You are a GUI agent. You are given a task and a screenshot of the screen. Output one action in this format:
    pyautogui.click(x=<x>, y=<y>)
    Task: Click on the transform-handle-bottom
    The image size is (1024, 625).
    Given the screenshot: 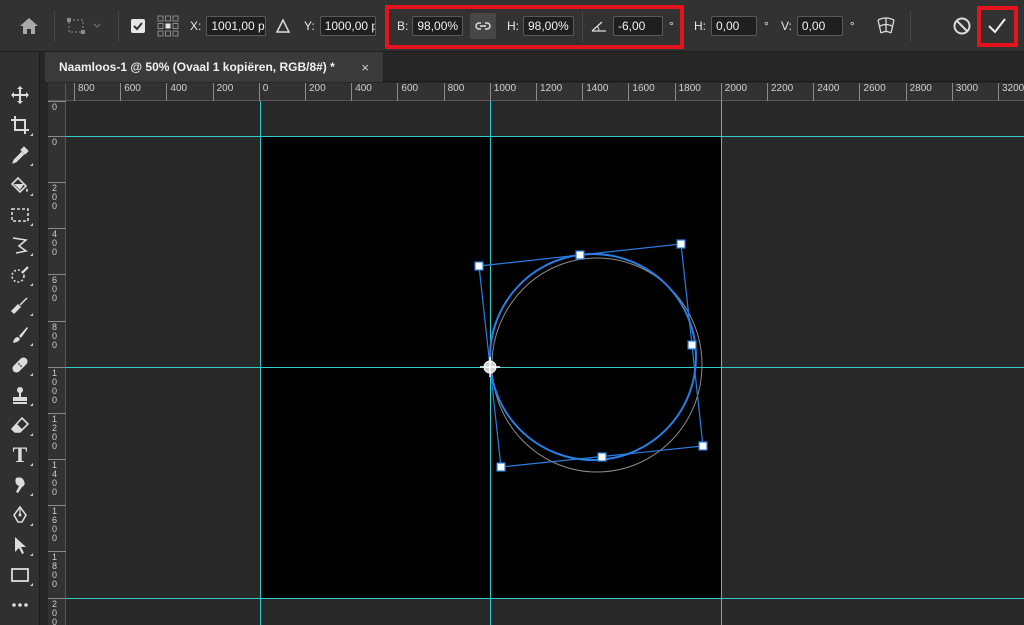 What is the action you would take?
    pyautogui.click(x=602, y=457)
    